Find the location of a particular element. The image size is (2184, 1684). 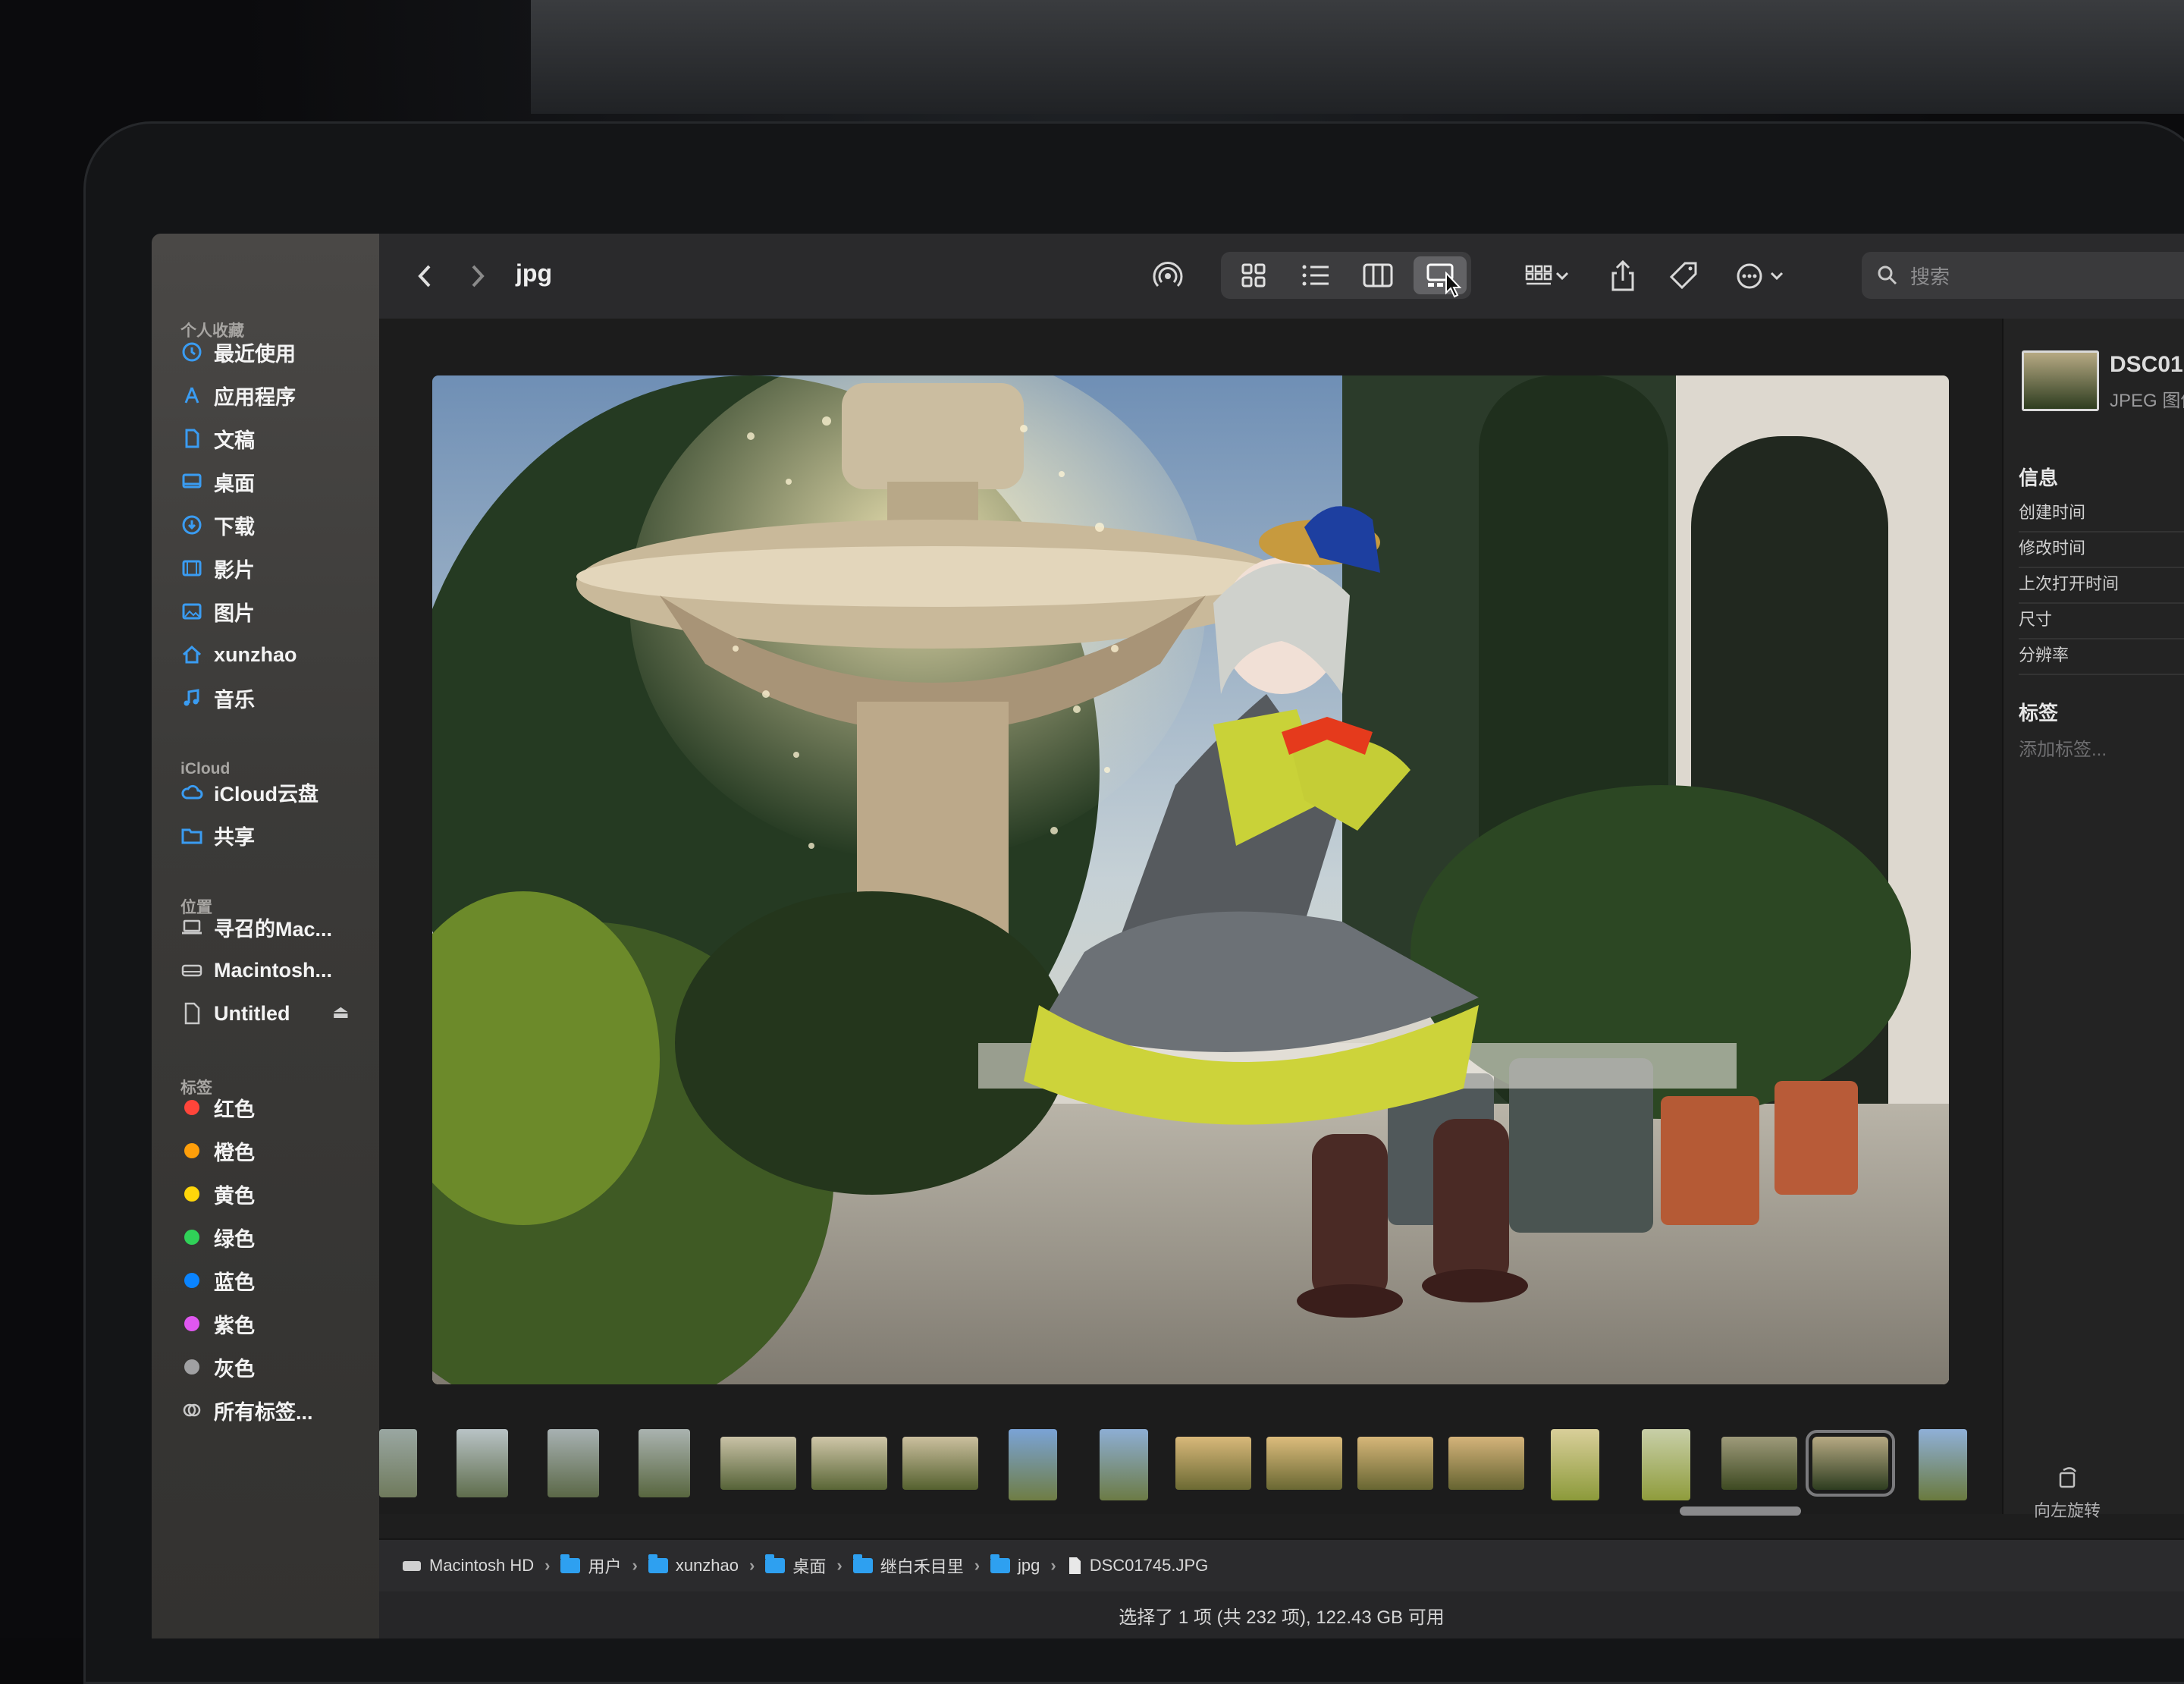

sidebar-item-shared: 共享 is located at coordinates (217, 835).